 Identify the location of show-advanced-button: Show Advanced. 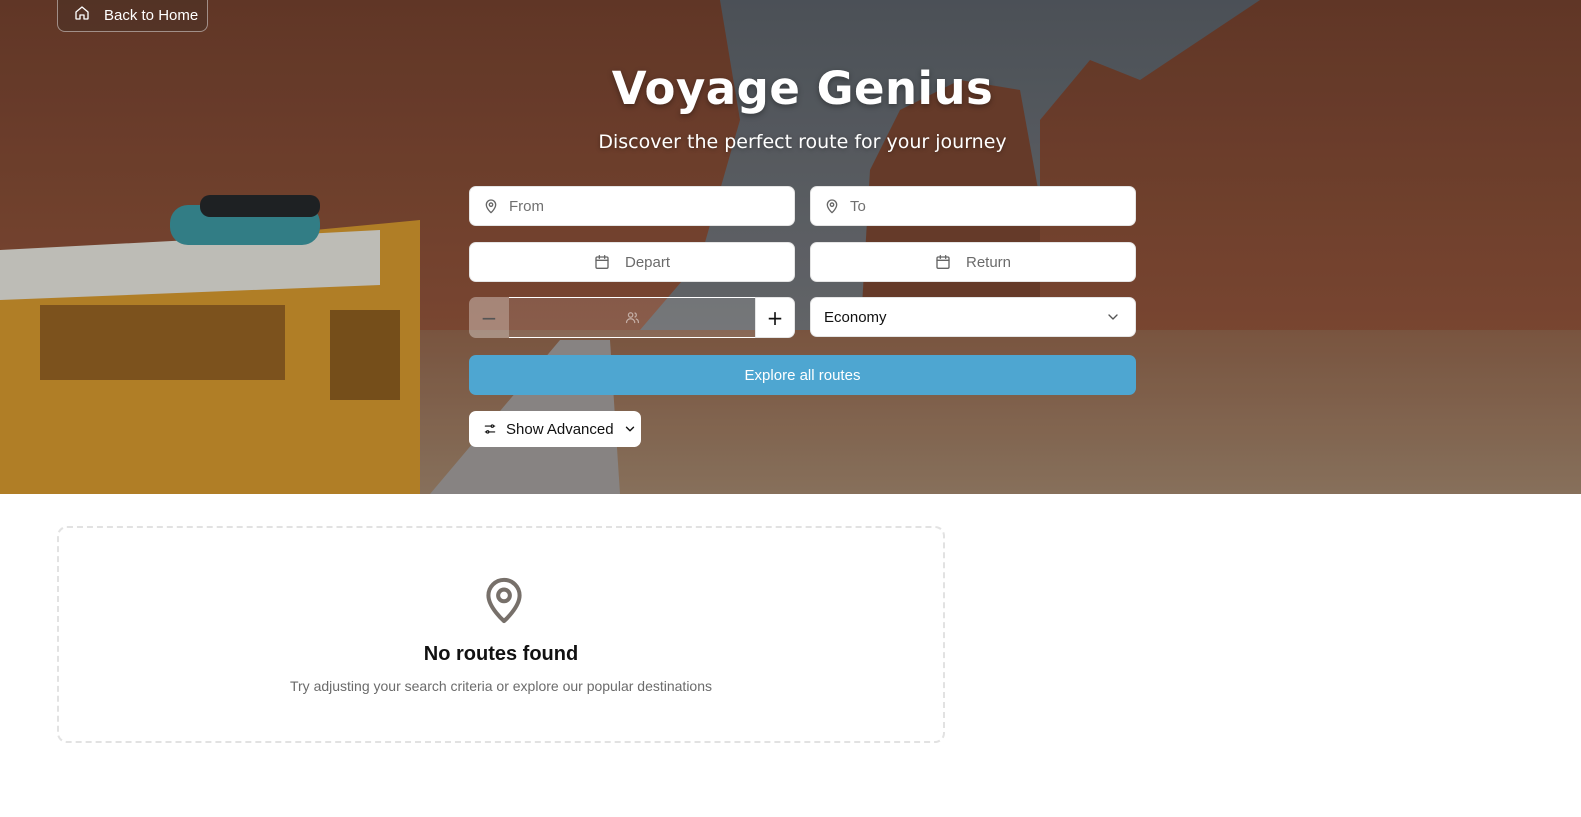
(555, 429).